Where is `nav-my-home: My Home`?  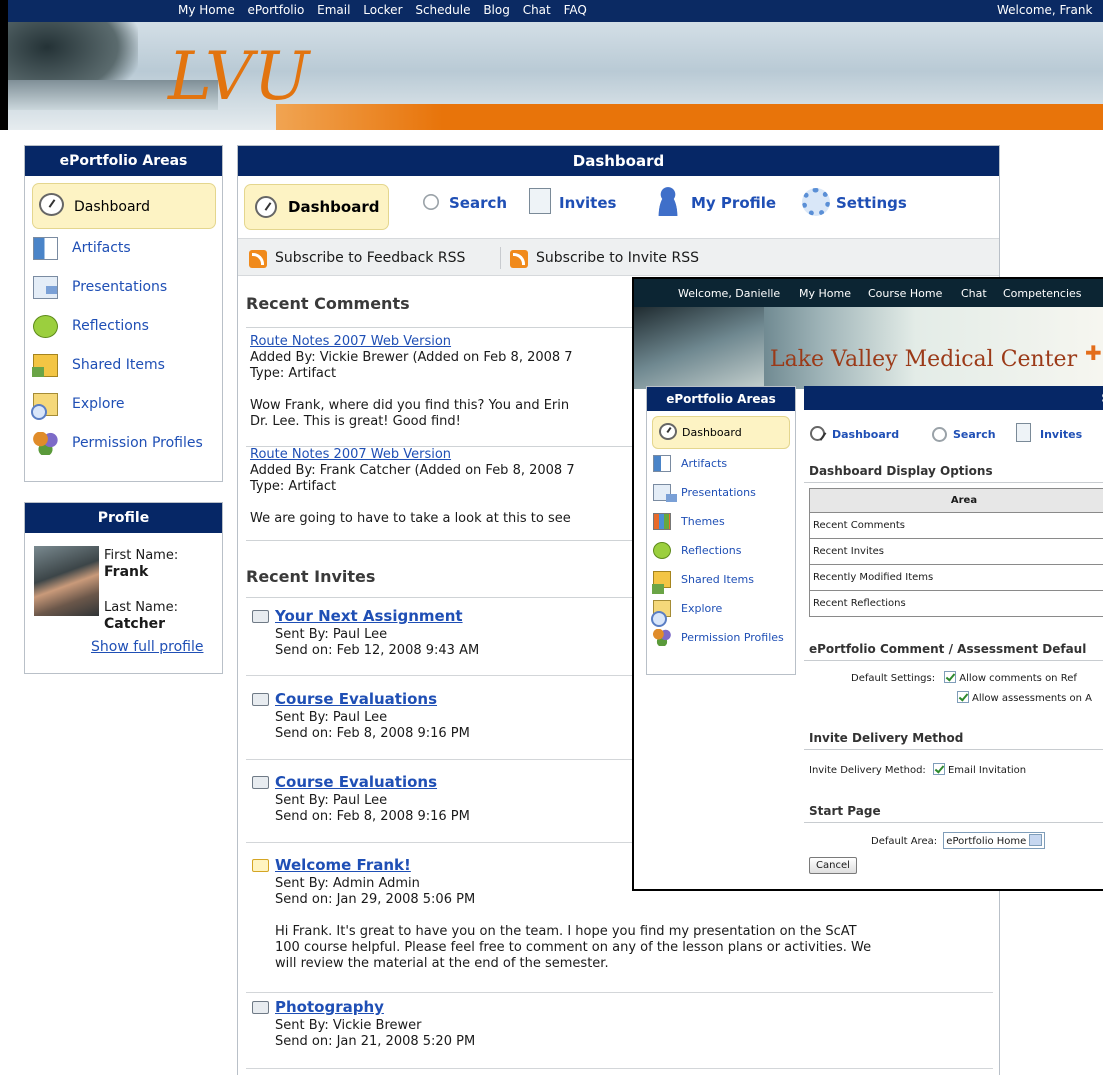
nav-my-home: My Home is located at coordinates (206, 10).